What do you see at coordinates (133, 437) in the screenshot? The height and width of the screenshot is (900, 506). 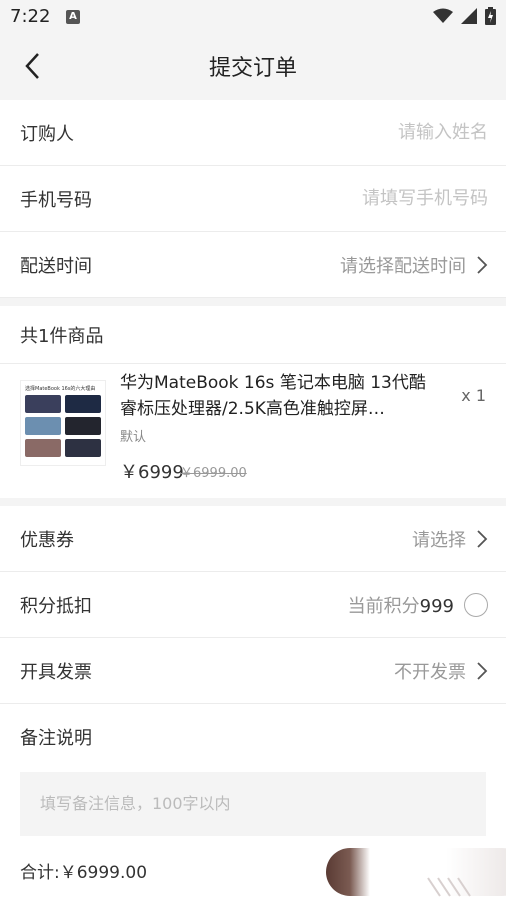 I see `product-spec: 默认` at bounding box center [133, 437].